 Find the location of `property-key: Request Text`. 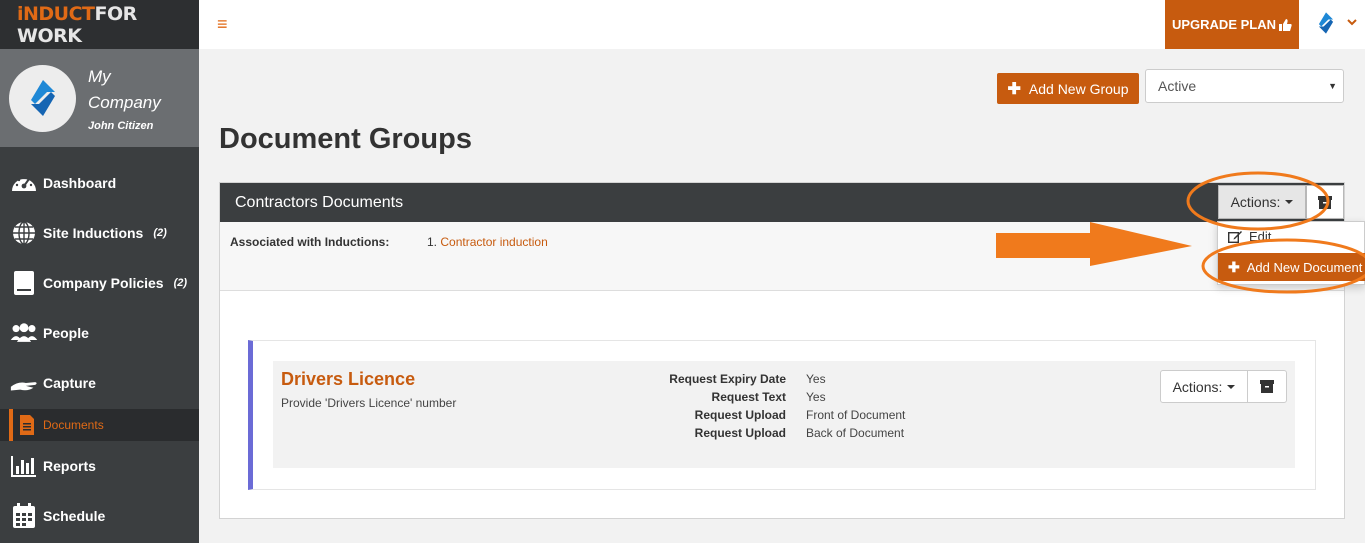

property-key: Request Text is located at coordinates (748, 397).